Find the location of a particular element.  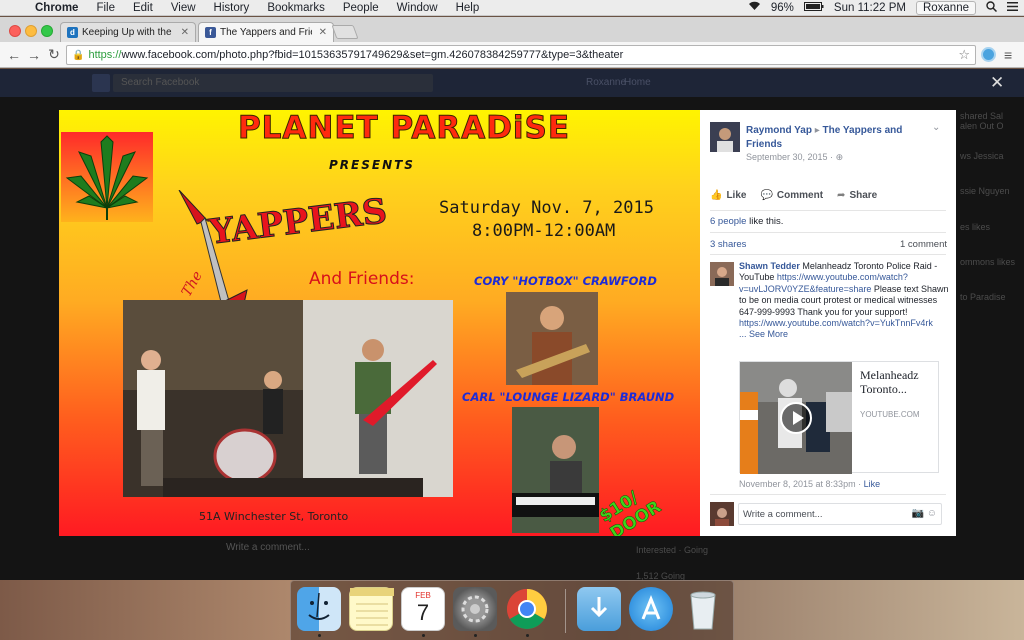

share-arrow-icon: ➦ is located at coordinates (841, 195).